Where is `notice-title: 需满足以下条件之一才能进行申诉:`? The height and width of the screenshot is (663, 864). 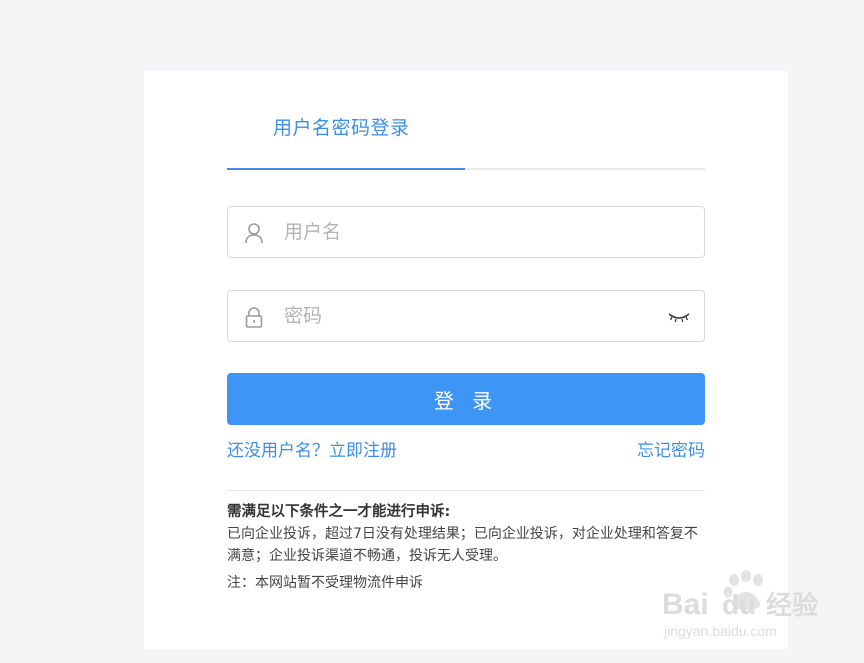 notice-title: 需满足以下条件之一才能进行申诉: is located at coordinates (339, 512).